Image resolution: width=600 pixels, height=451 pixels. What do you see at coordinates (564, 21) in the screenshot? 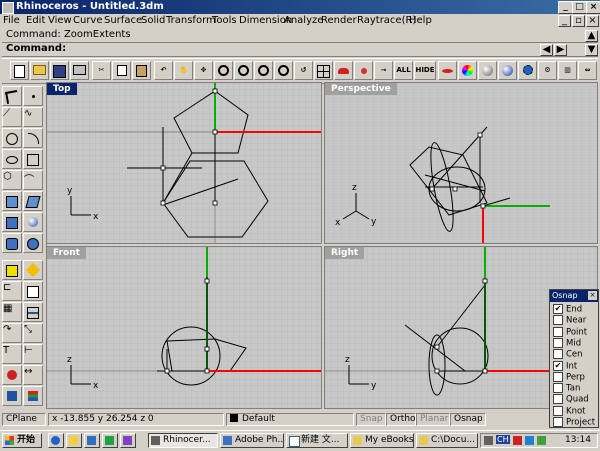
I see `doc-minimize-button: _` at bounding box center [564, 21].